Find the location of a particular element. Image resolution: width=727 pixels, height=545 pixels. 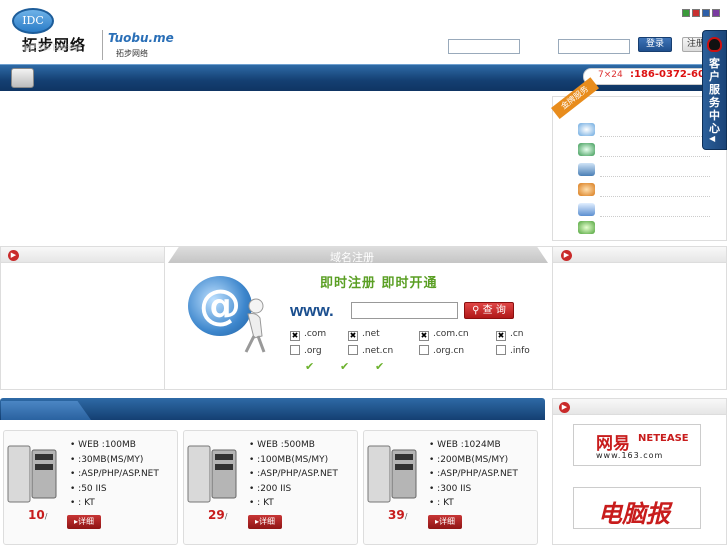

install-icon is located at coordinates (586, 227).